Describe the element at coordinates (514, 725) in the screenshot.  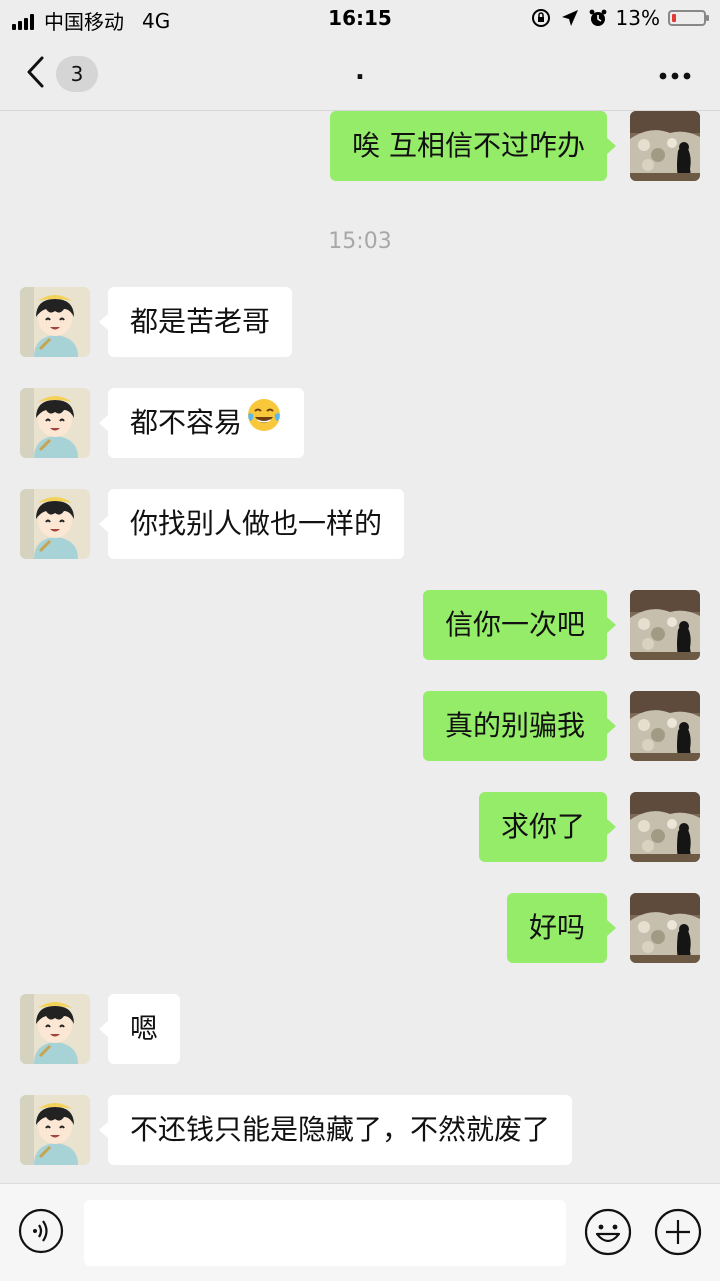
I see `message-text: 真的别骗我` at that location.